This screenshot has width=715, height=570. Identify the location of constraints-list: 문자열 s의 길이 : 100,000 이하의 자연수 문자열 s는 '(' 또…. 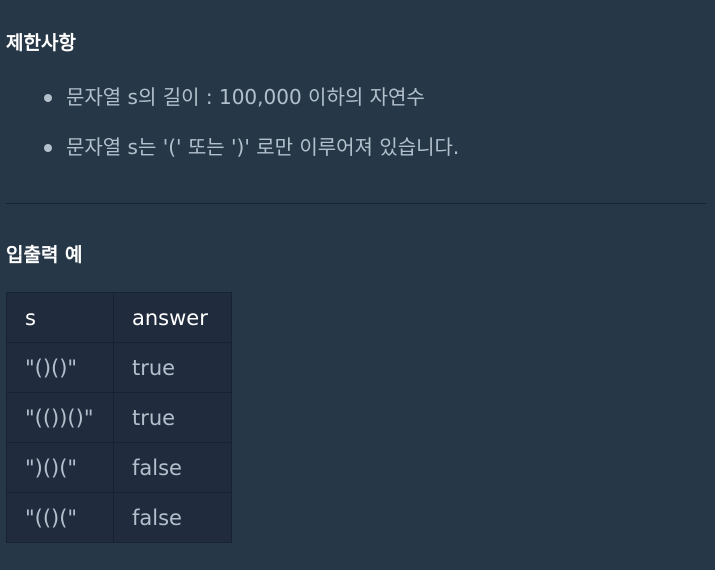
(232, 130).